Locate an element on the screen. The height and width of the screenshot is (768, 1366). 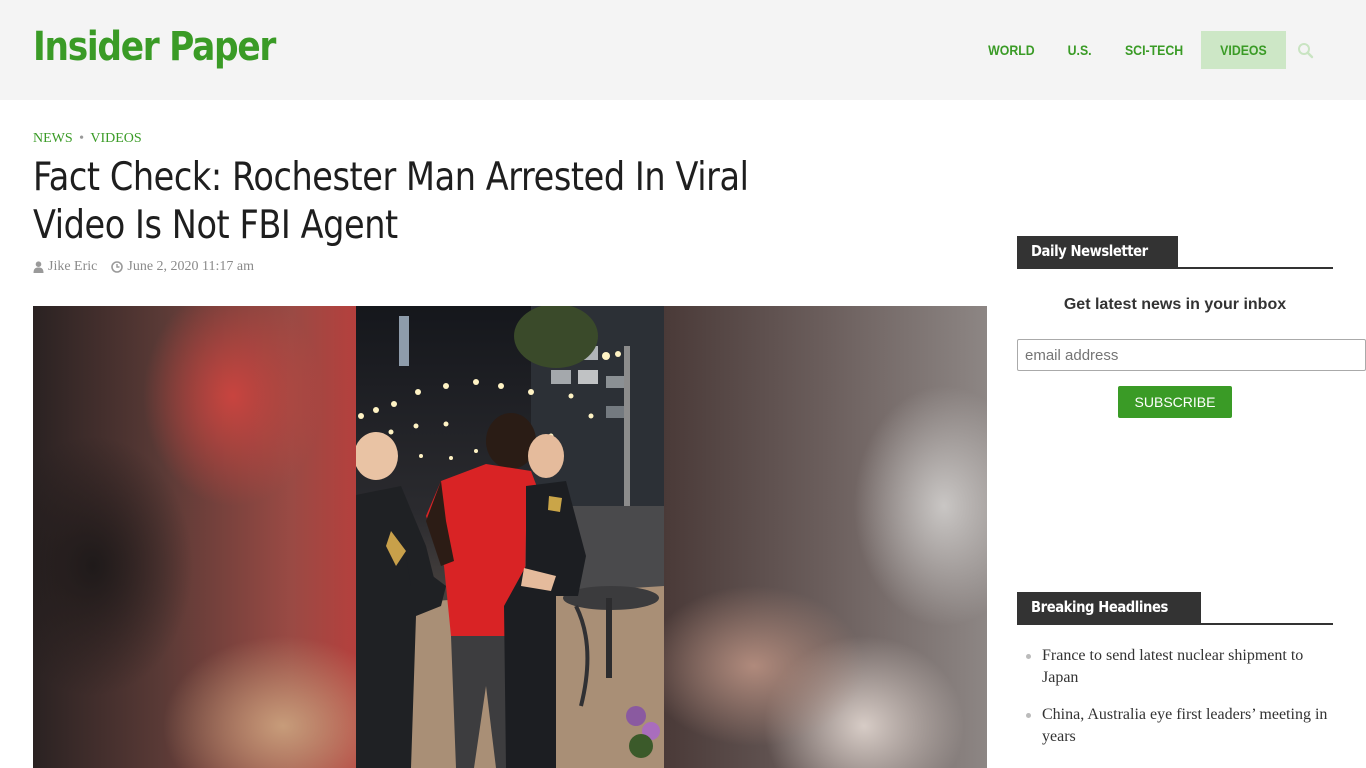
featured-image-blur-right is located at coordinates (825, 537).